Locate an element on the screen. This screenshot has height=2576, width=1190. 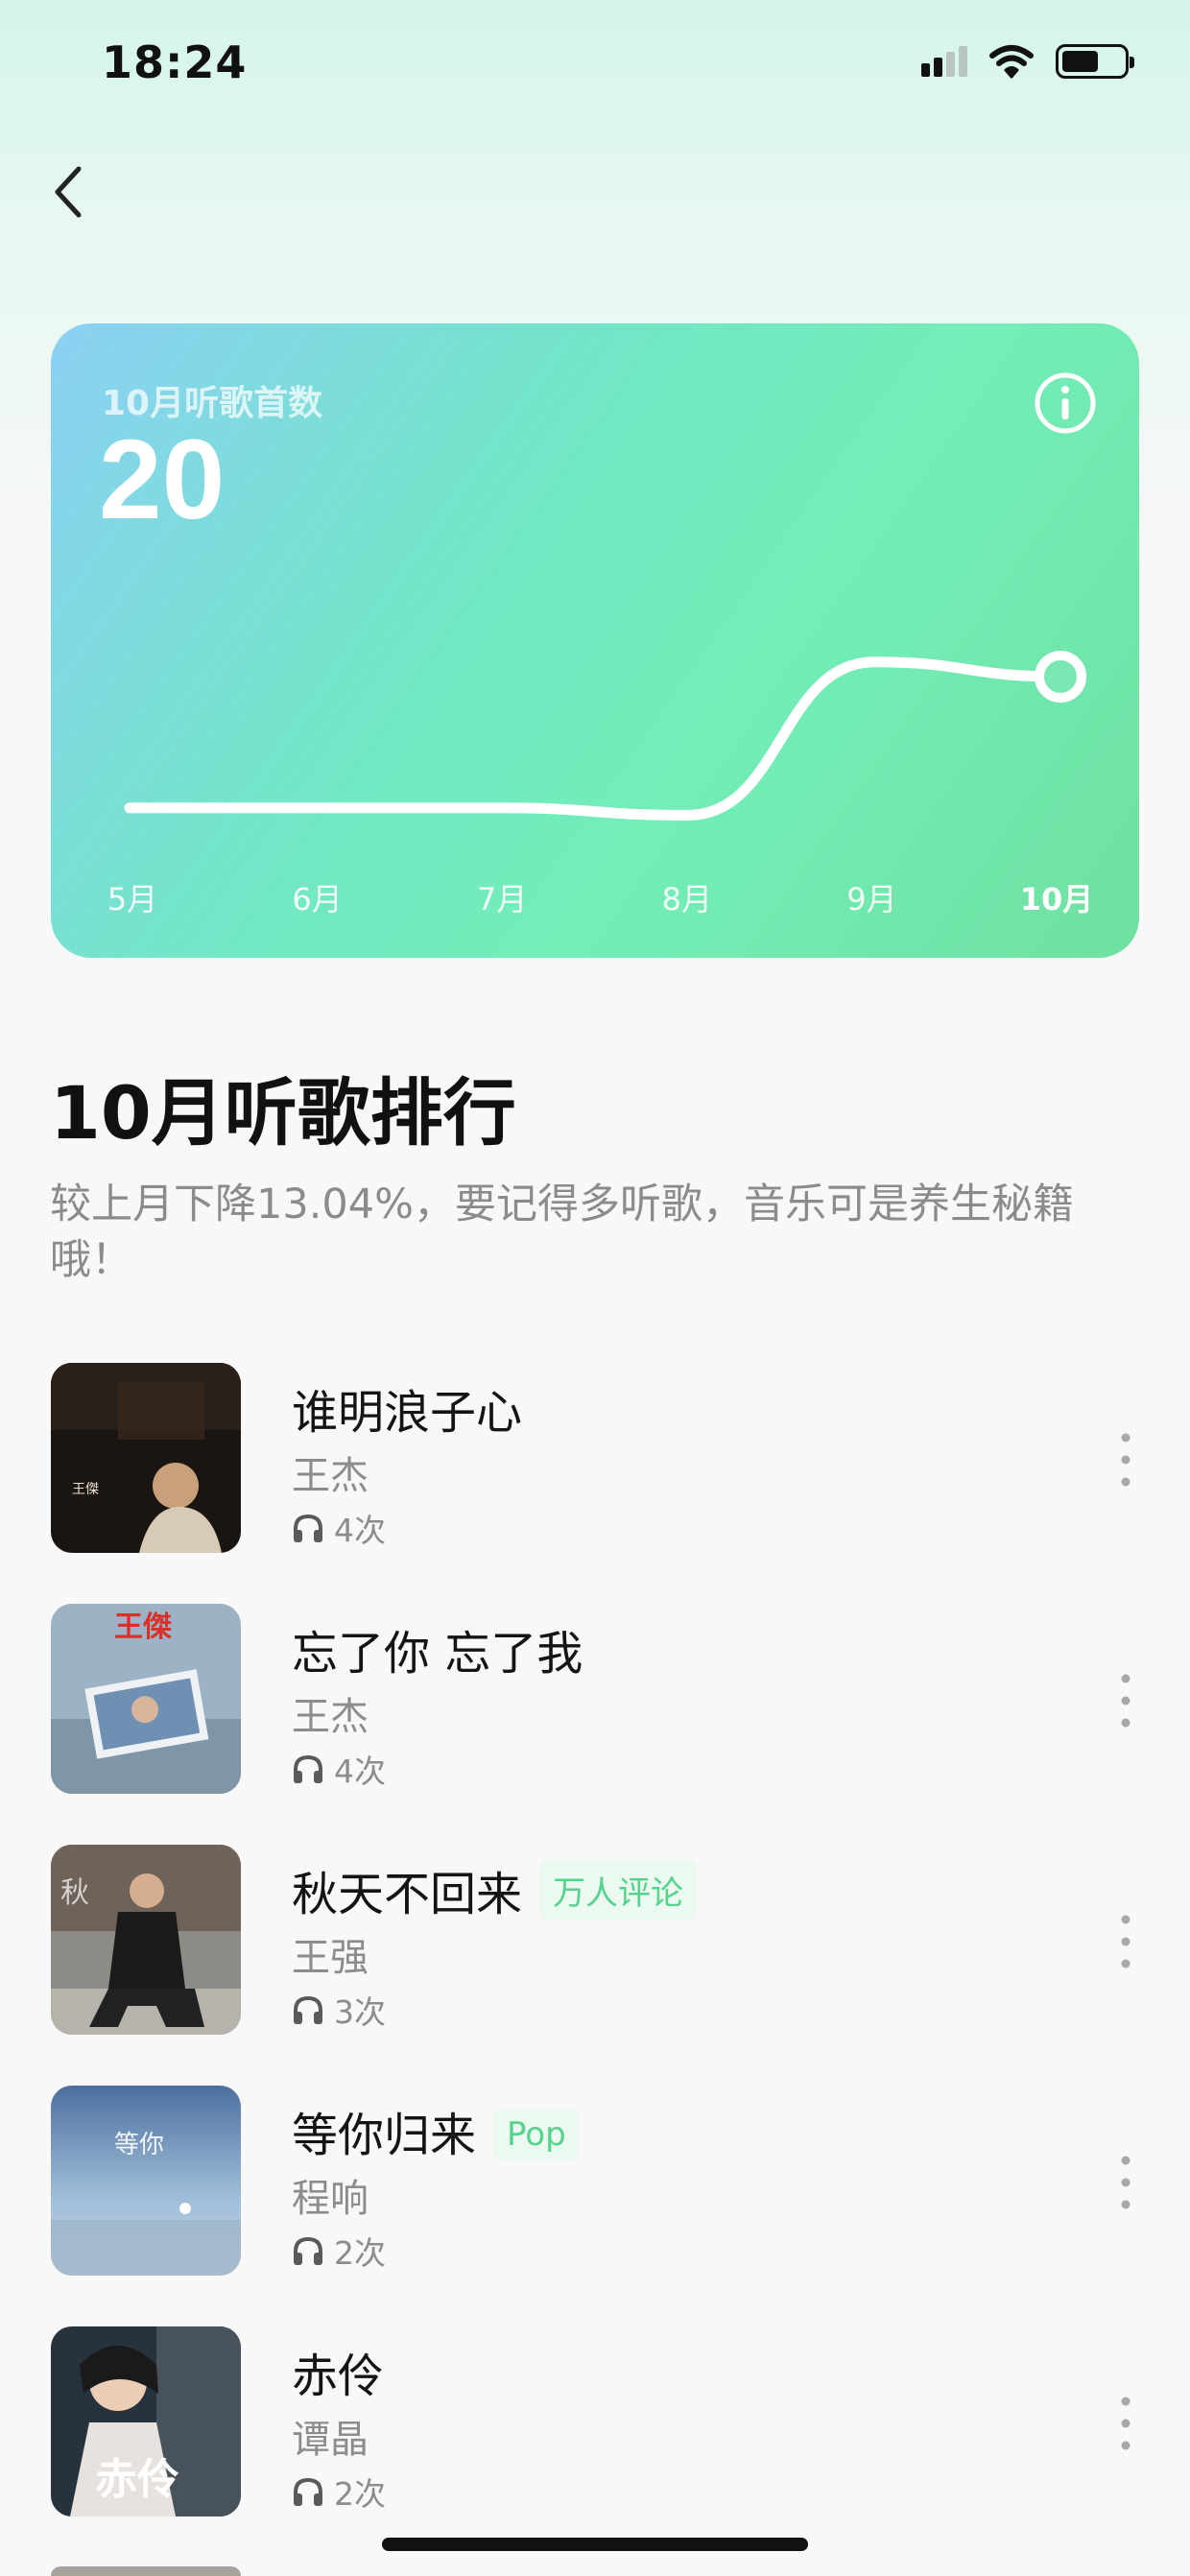
song-row: 赤伶 赤伶 谭晶 2次 is located at coordinates (595, 2422).